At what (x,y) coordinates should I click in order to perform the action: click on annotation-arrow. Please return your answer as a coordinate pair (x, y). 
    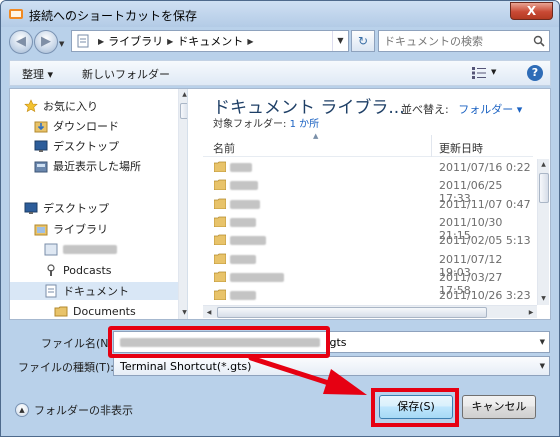
    Looking at the image, I should click on (307, 375).